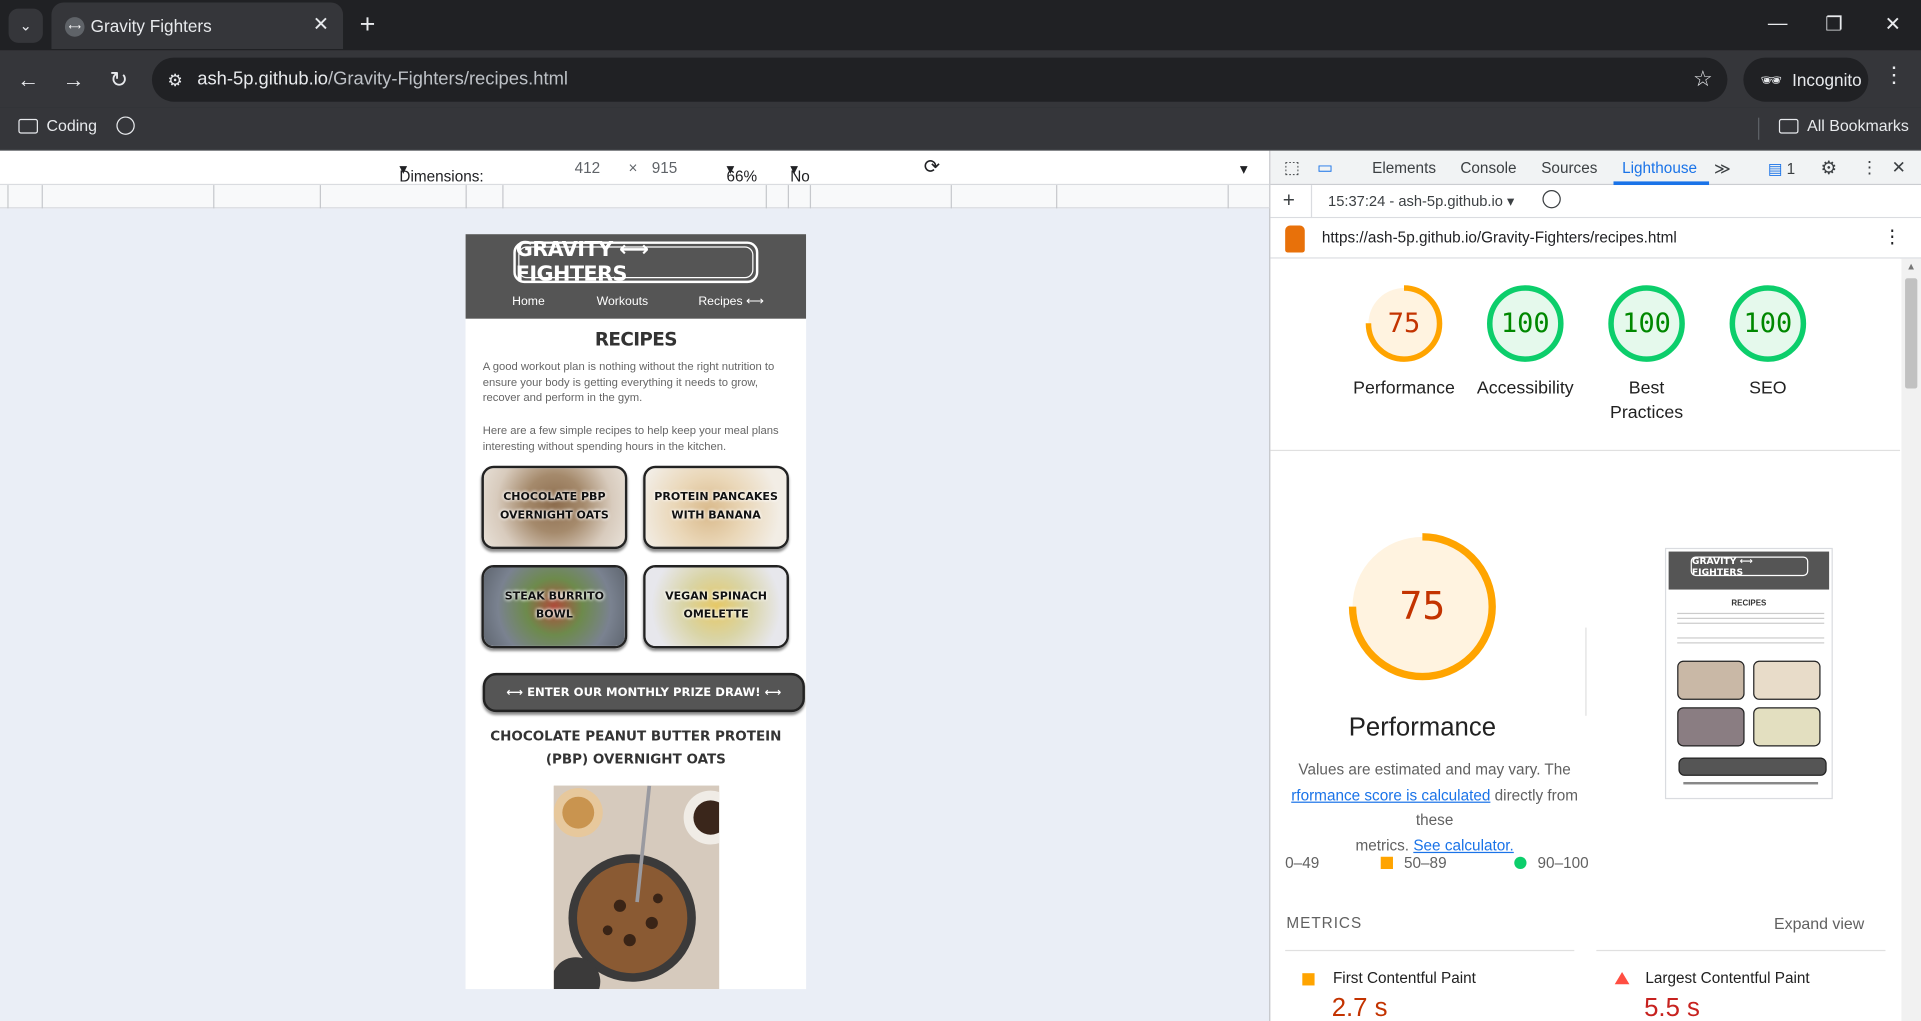 The width and height of the screenshot is (1921, 1021). I want to click on browser-menu-icon: ⋮, so click(1894, 76).